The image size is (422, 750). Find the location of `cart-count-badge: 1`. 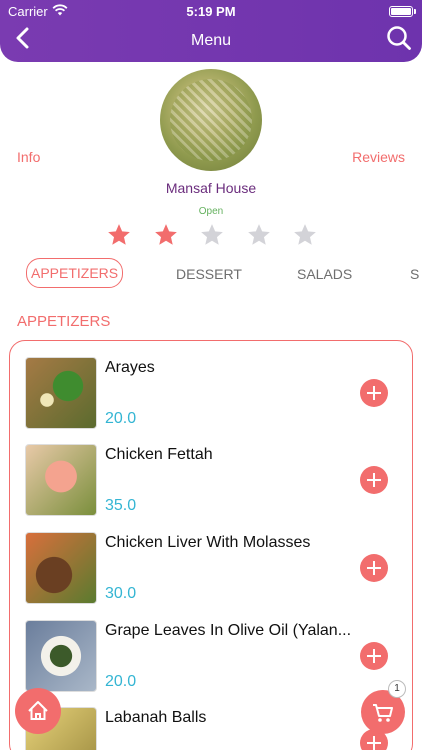

cart-count-badge: 1 is located at coordinates (397, 689).